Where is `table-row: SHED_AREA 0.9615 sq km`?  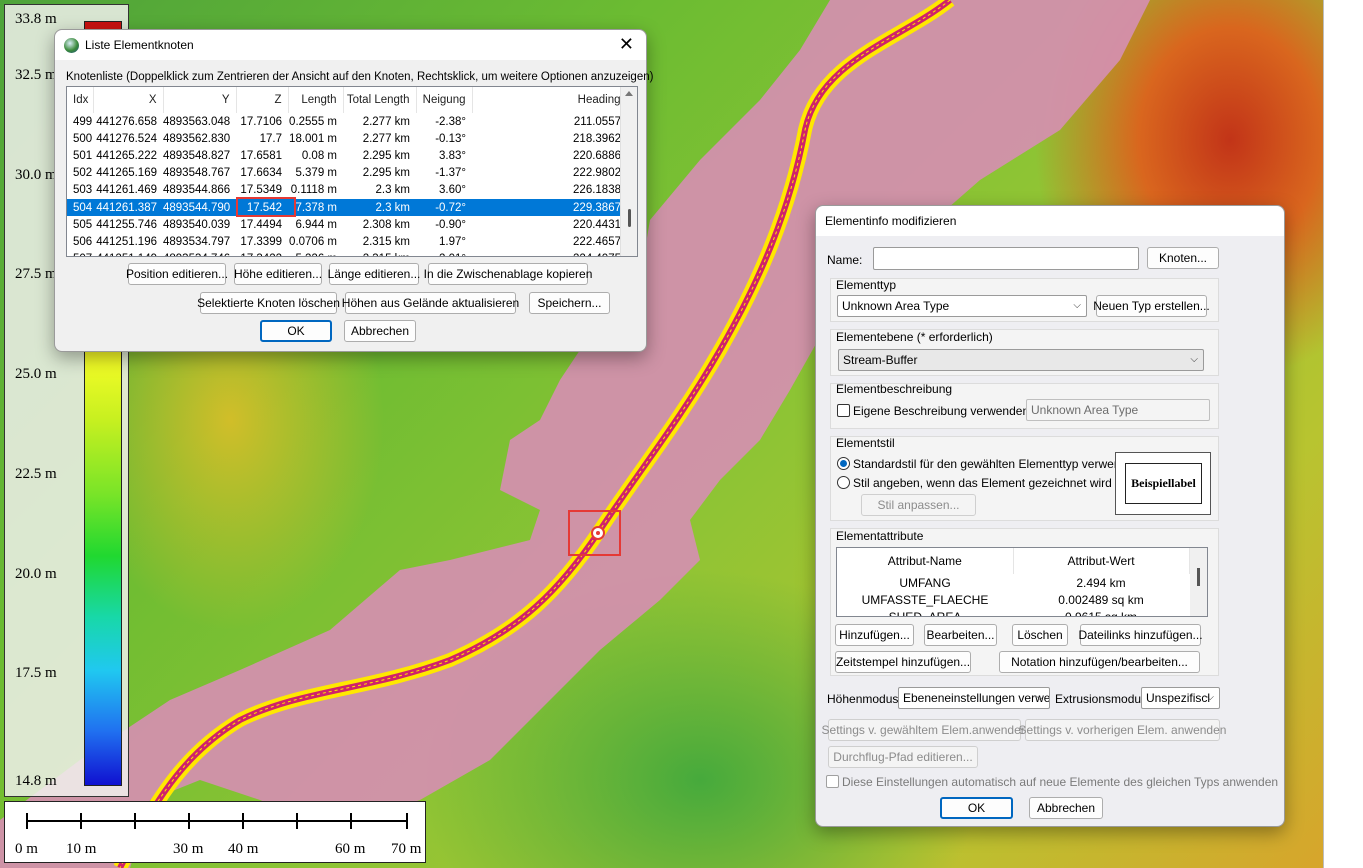
table-row: SHED_AREA 0.9615 sq km is located at coordinates (1013, 612).